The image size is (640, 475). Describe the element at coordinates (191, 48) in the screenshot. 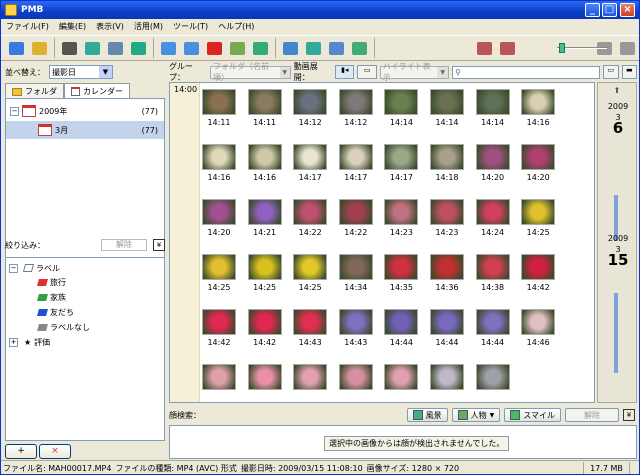

I see `rotate-right-button` at that location.